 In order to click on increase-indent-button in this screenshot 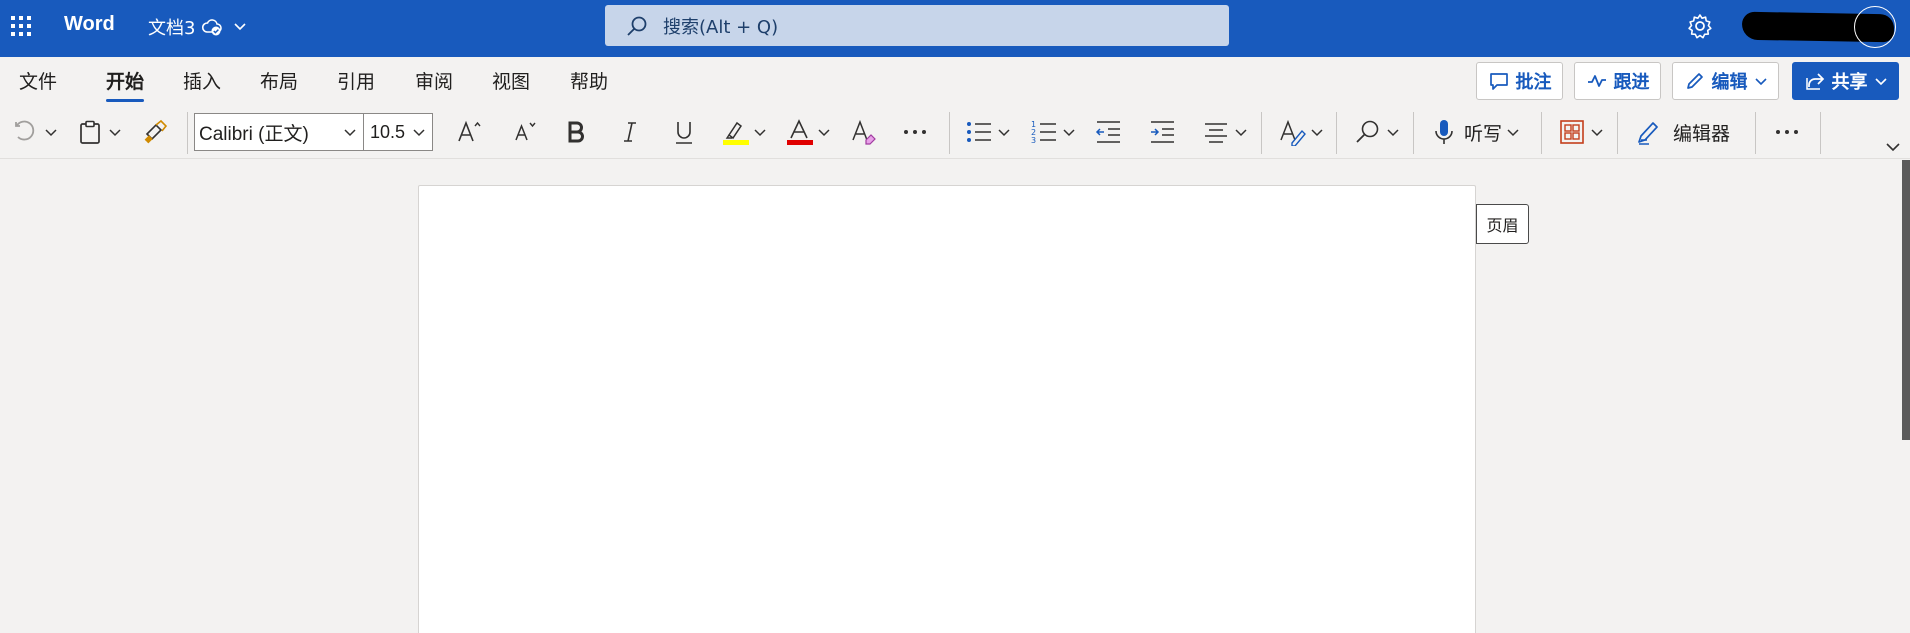, I will do `click(1162, 132)`.